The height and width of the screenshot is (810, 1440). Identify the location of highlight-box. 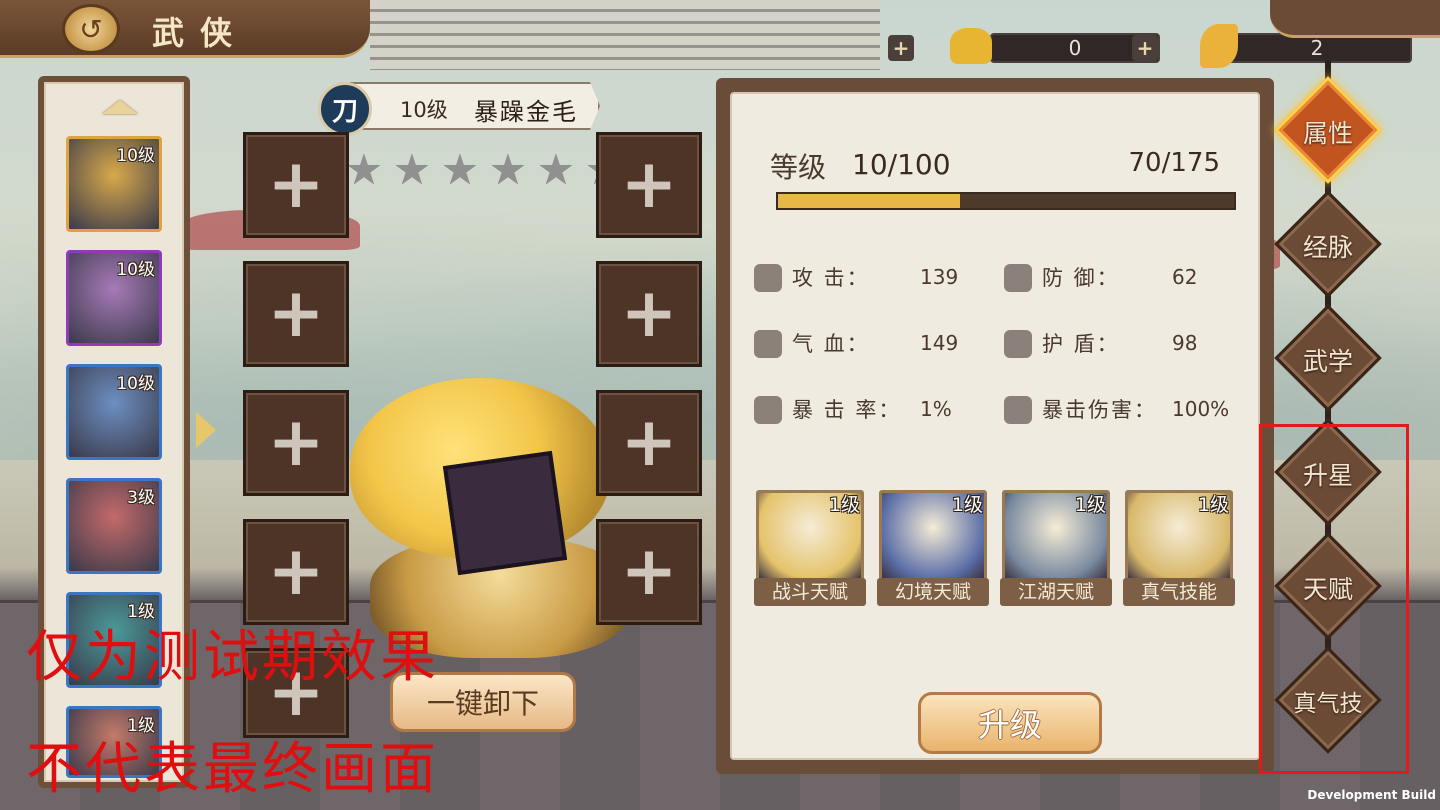
(1334, 599).